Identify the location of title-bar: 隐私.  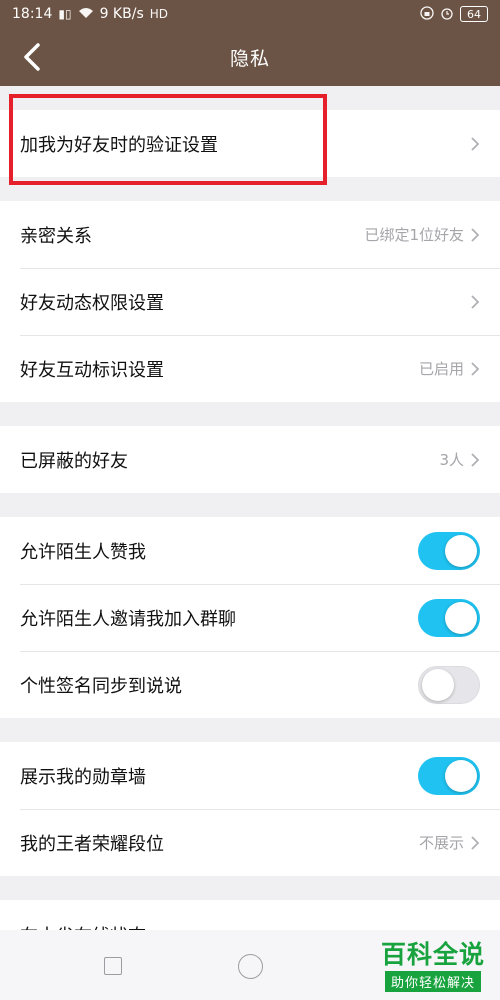
(250, 57).